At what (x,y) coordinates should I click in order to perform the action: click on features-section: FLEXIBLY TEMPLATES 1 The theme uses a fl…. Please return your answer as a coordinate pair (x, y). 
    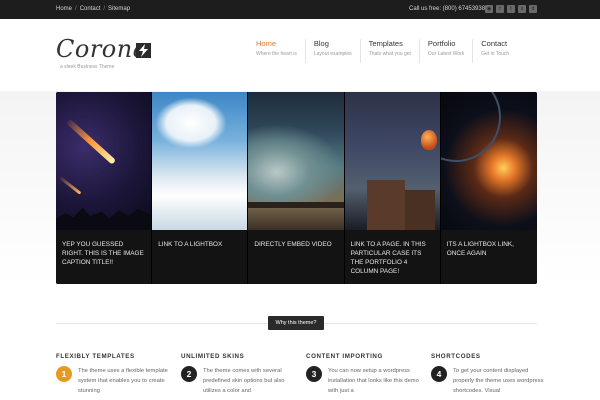
    Looking at the image, I should click on (300, 376).